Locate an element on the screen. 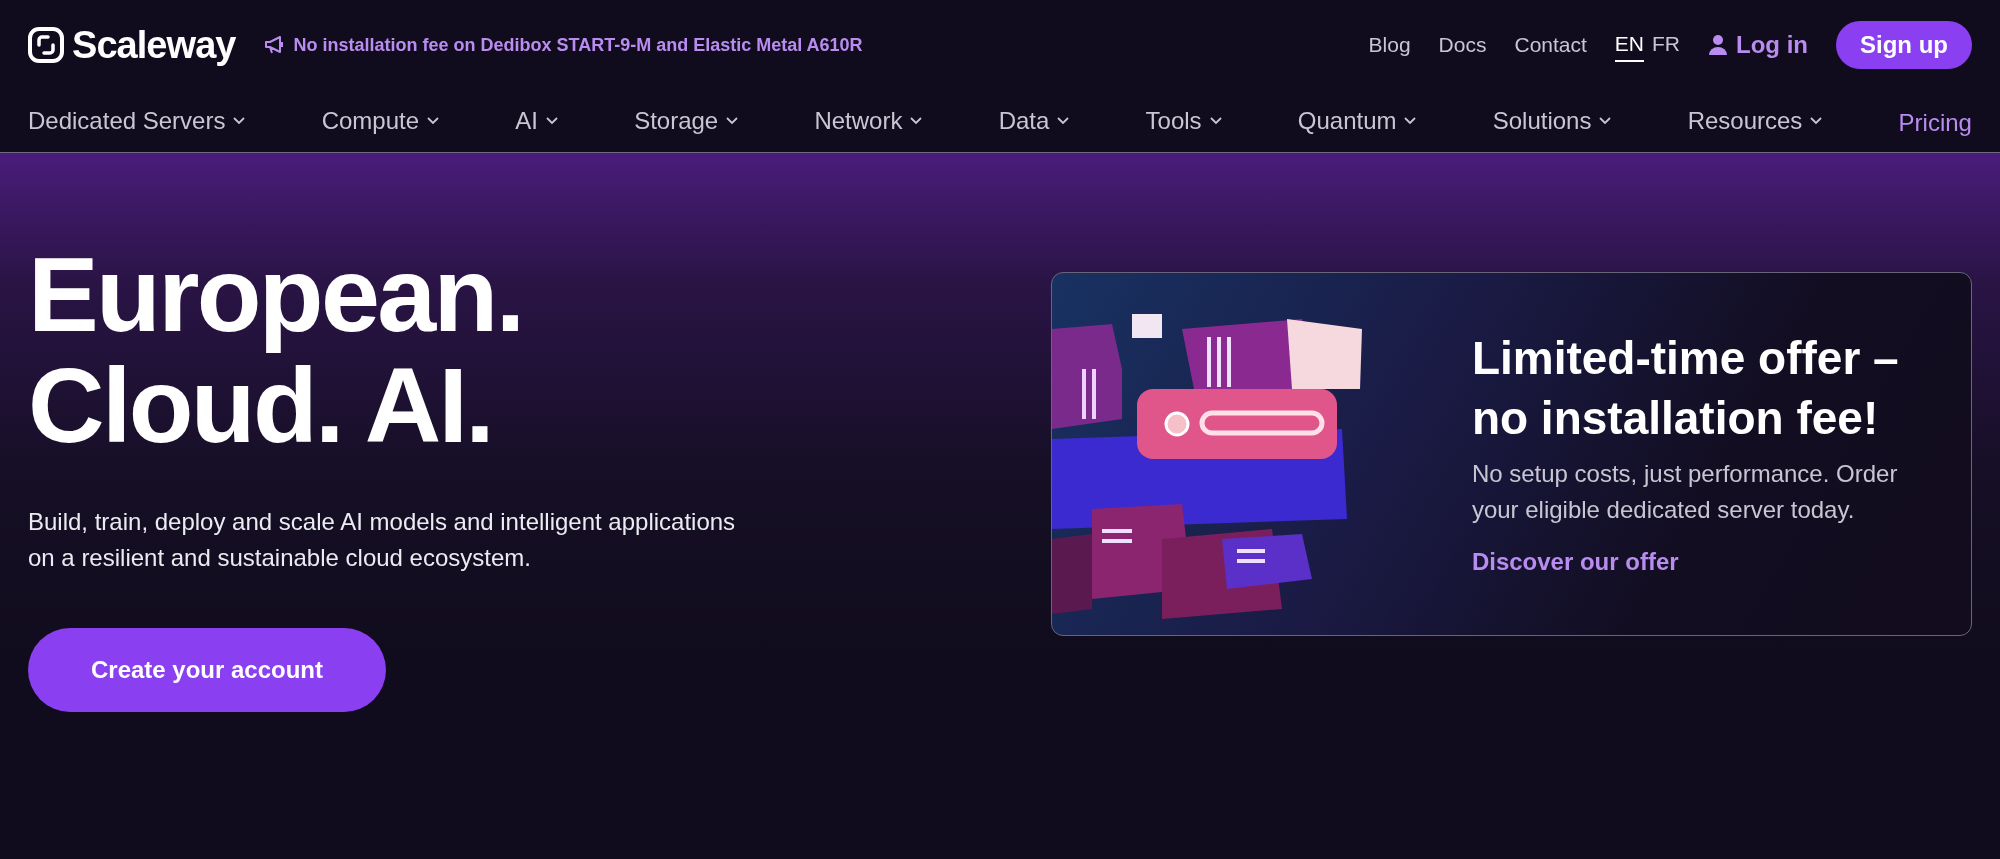 Image resolution: width=2000 pixels, height=859 pixels. nav-menu-item: Data is located at coordinates (1034, 121).